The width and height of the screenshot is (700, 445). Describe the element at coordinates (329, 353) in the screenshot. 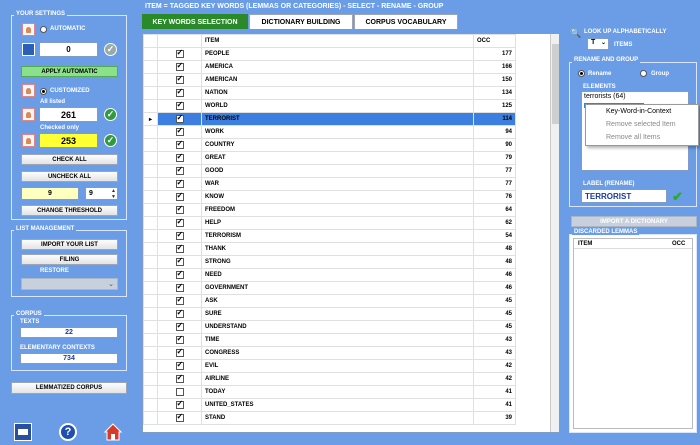

I see `table-row: CONGRESS43` at that location.